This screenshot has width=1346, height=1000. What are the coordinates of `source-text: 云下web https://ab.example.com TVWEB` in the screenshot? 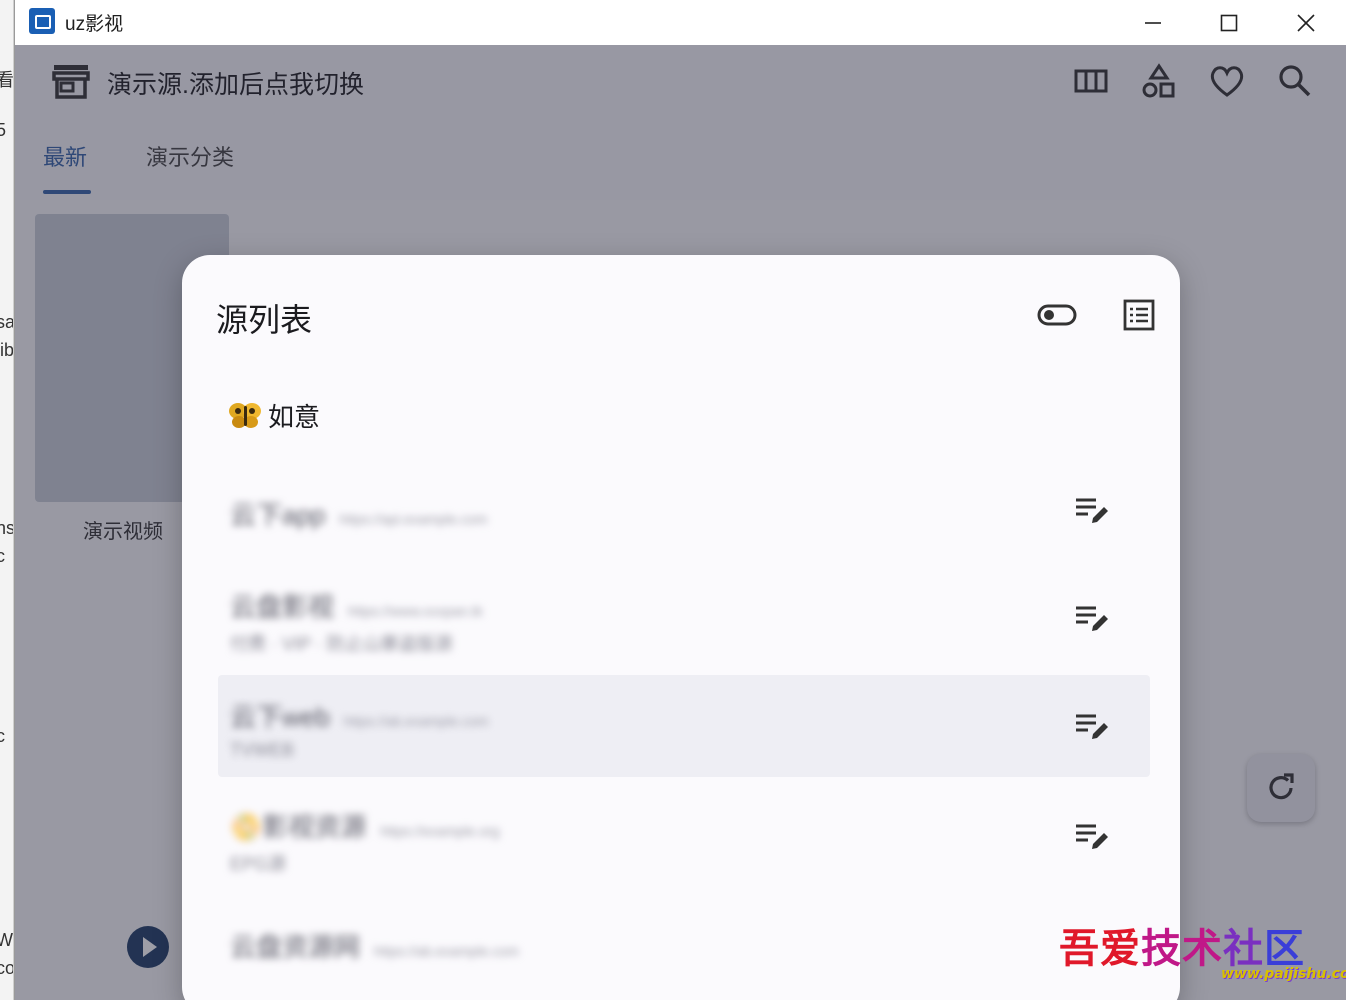 It's located at (359, 729).